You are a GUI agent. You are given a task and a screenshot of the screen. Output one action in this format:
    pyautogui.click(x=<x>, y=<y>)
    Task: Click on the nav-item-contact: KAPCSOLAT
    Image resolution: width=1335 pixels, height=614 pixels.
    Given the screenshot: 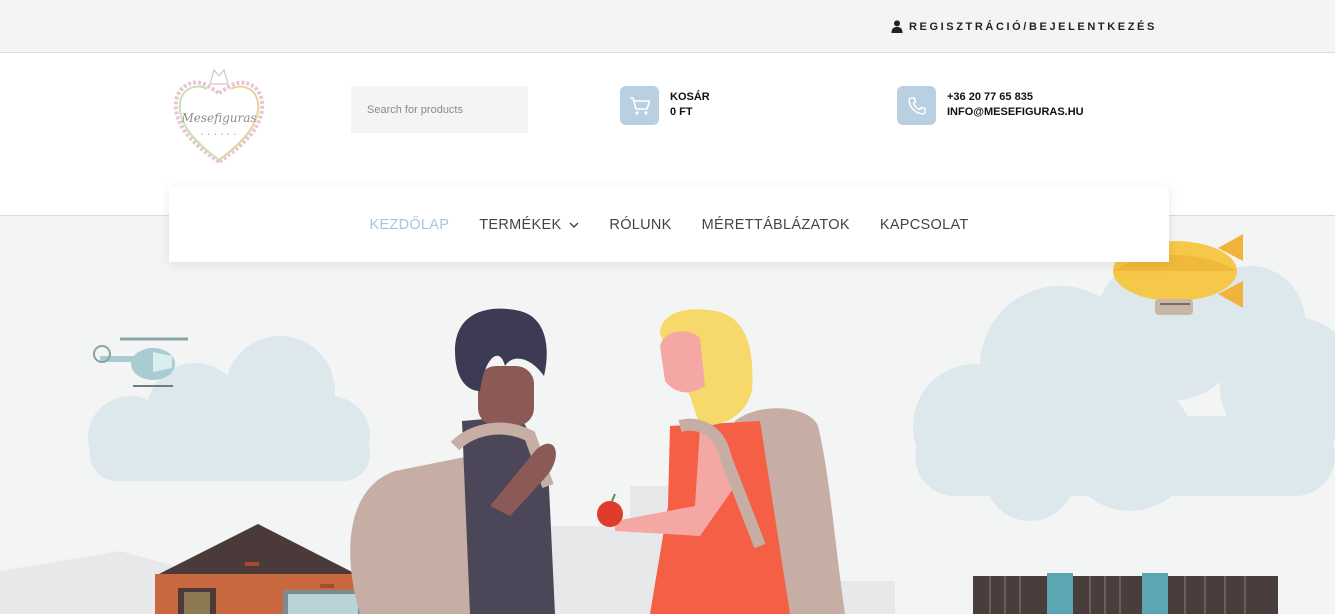 What is the action you would take?
    pyautogui.click(x=924, y=225)
    